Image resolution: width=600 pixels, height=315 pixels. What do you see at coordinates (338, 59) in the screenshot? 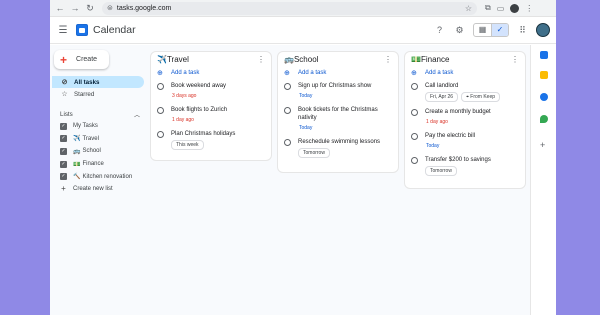
I see `task-list-header: 🚌School ⋮` at bounding box center [338, 59].